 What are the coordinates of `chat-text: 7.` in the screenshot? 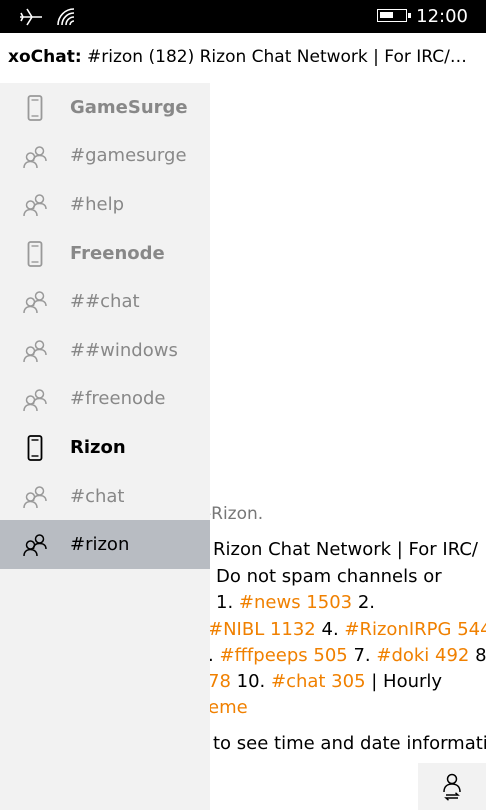 It's located at (362, 655).